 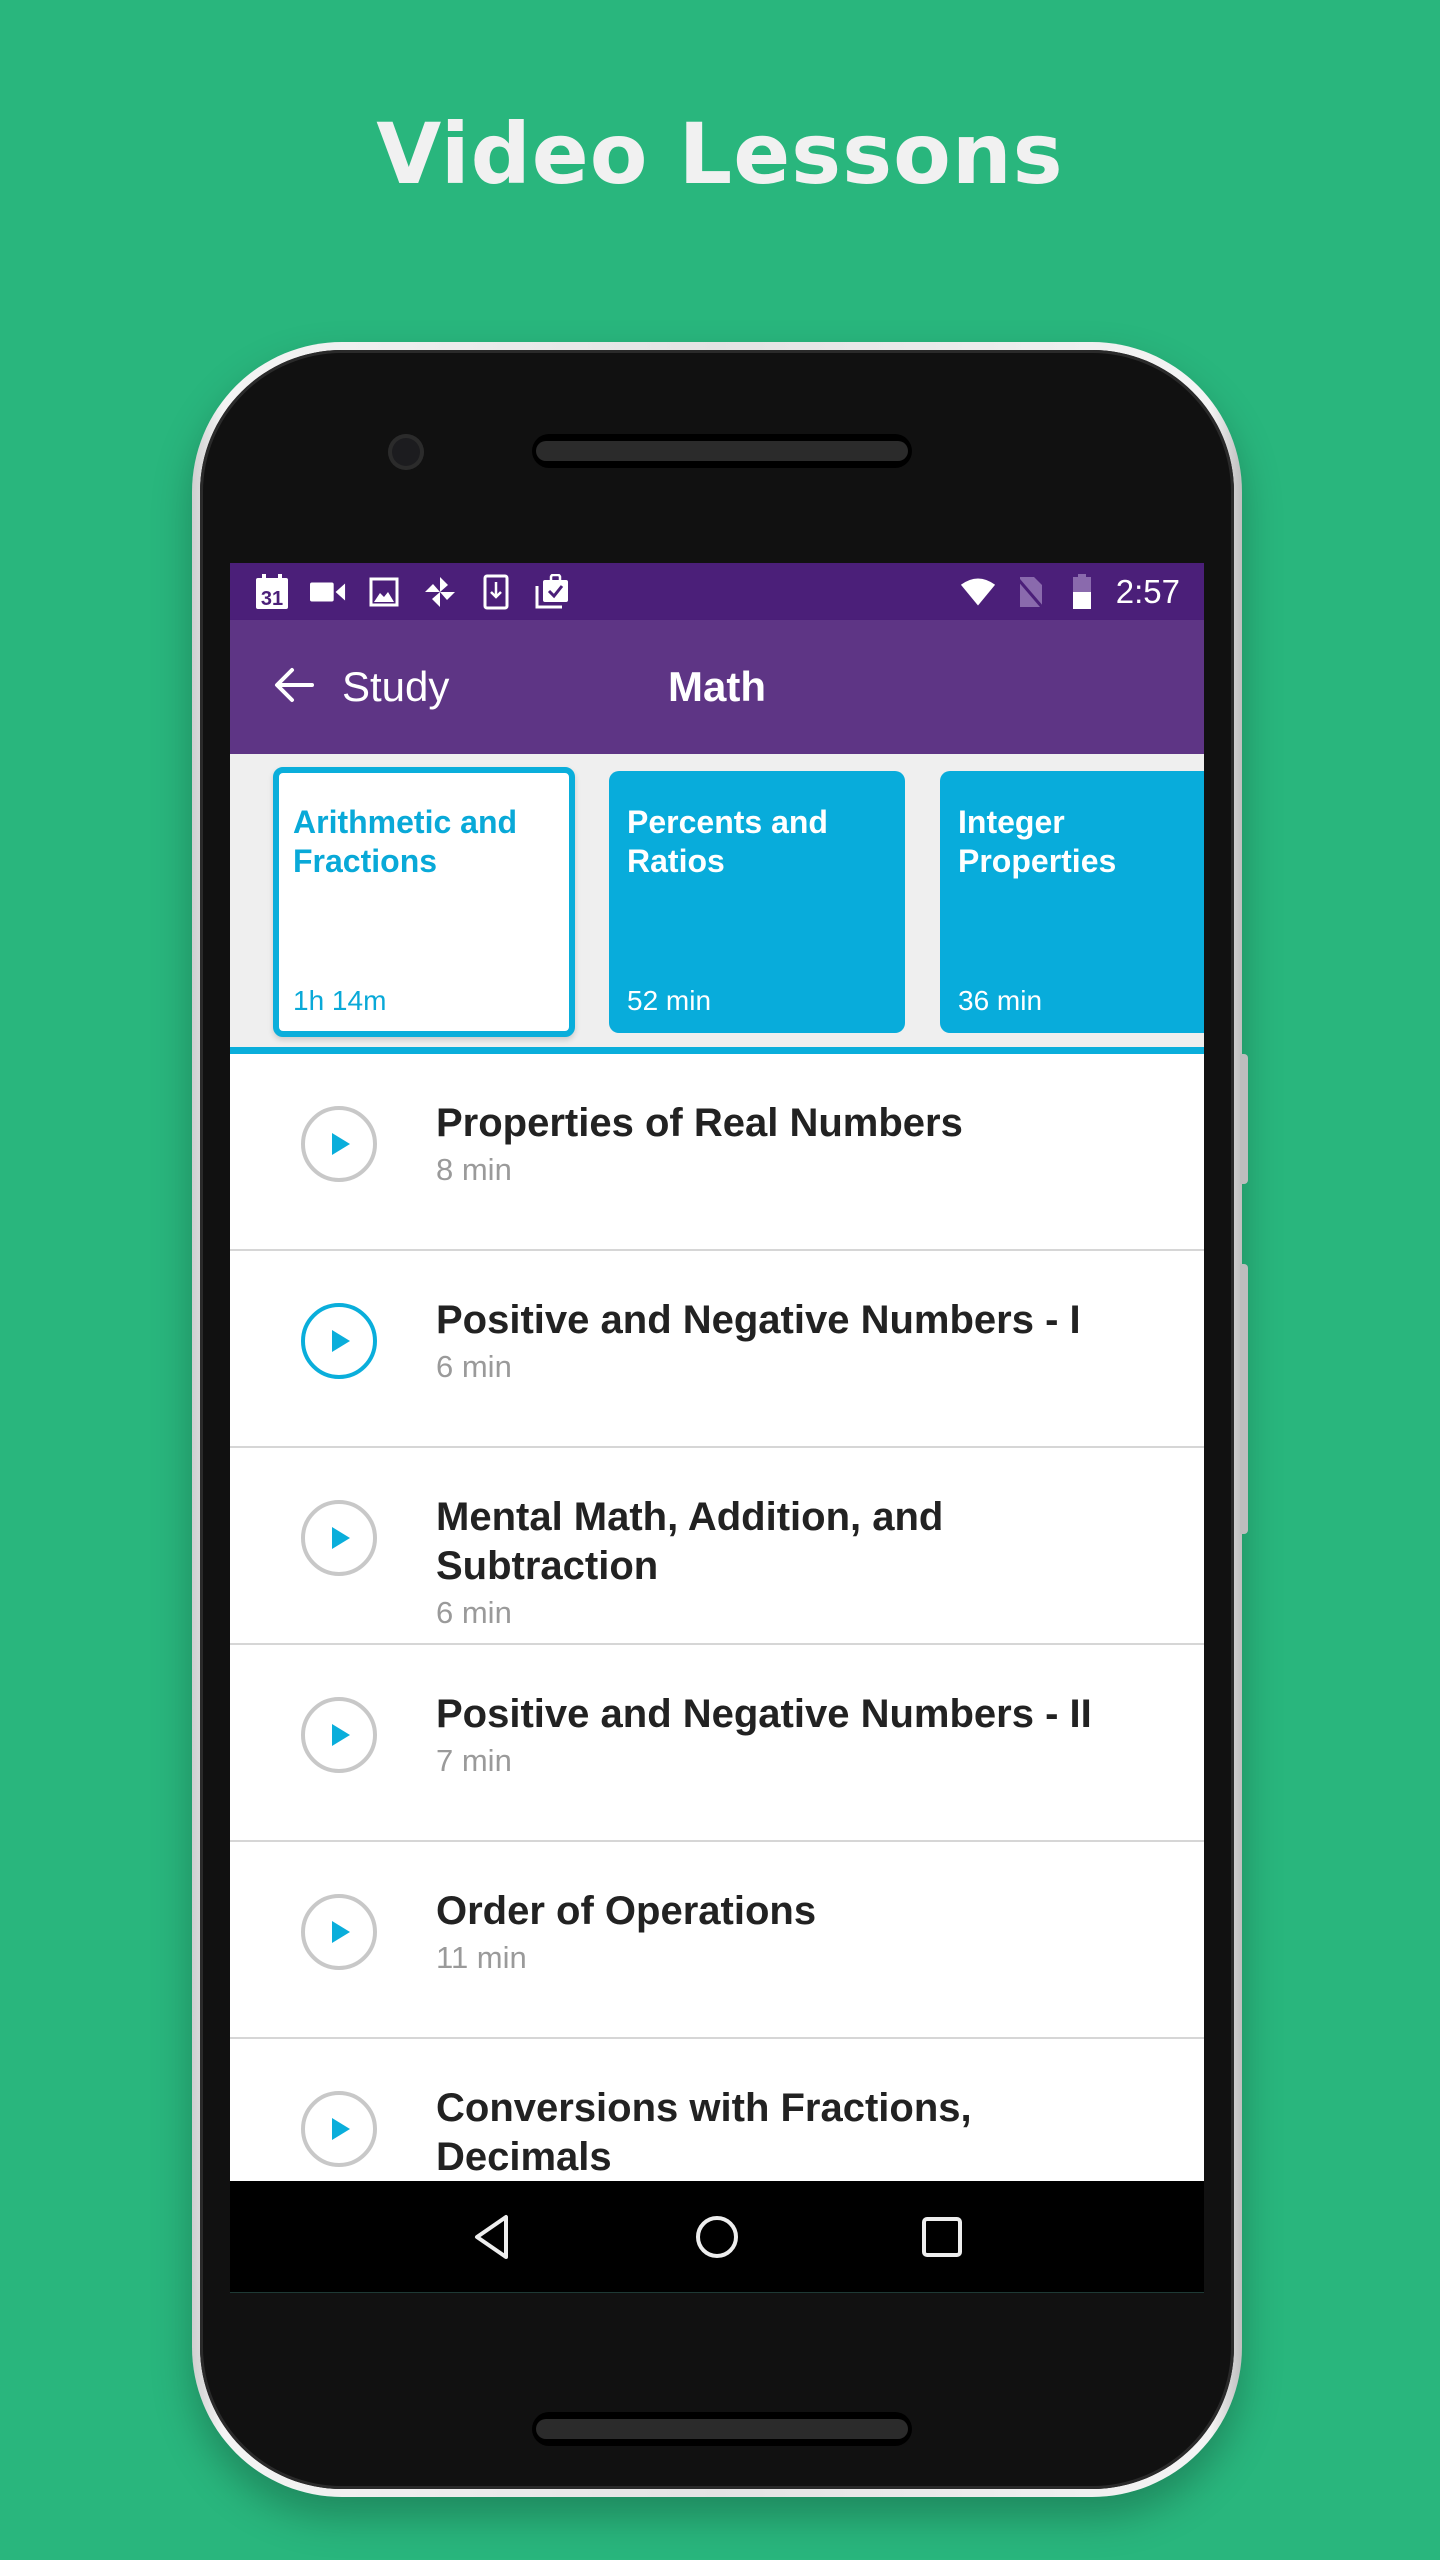 I want to click on system-nav-bar, so click(x=717, y=2237).